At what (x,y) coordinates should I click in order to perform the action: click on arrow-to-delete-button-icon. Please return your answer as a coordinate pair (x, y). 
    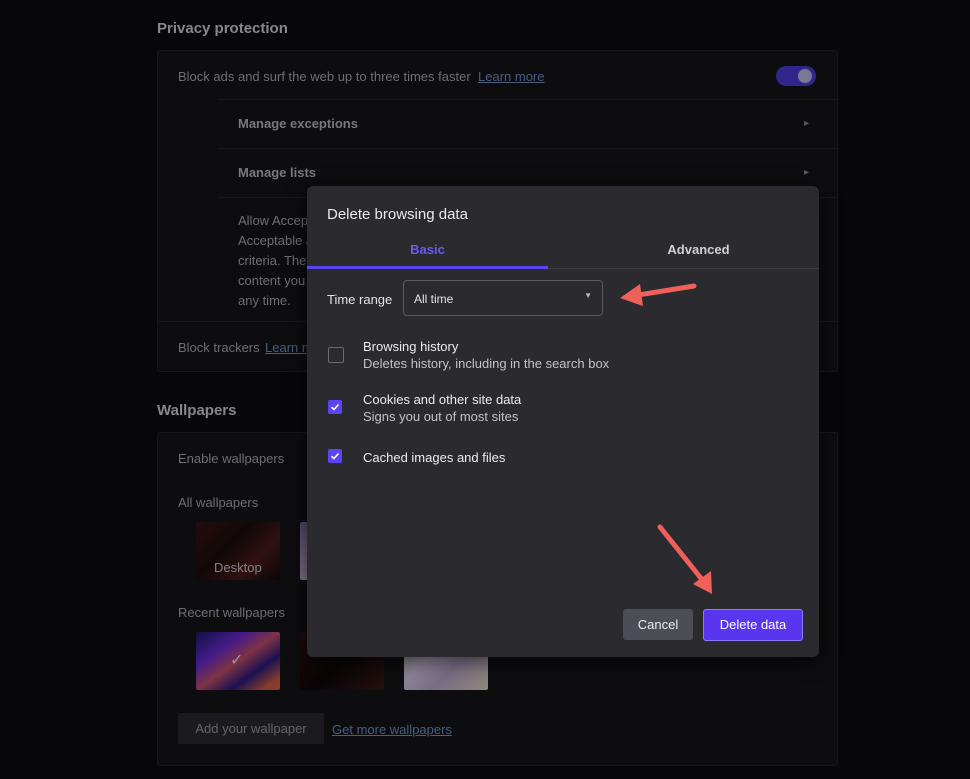
    Looking at the image, I should click on (684, 559).